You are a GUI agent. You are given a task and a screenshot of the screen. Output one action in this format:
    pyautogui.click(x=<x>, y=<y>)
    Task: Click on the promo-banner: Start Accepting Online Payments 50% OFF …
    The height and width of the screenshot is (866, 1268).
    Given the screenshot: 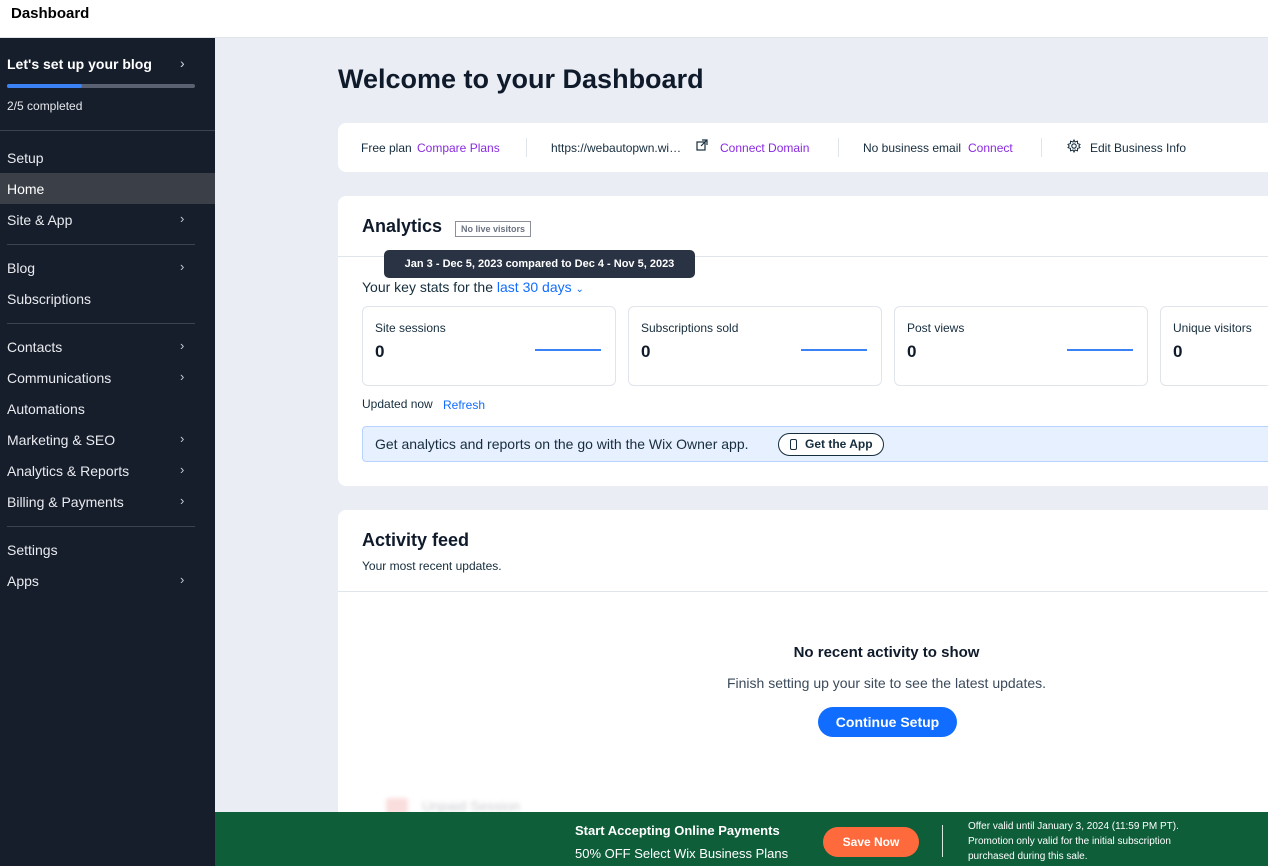 What is the action you would take?
    pyautogui.click(x=741, y=839)
    